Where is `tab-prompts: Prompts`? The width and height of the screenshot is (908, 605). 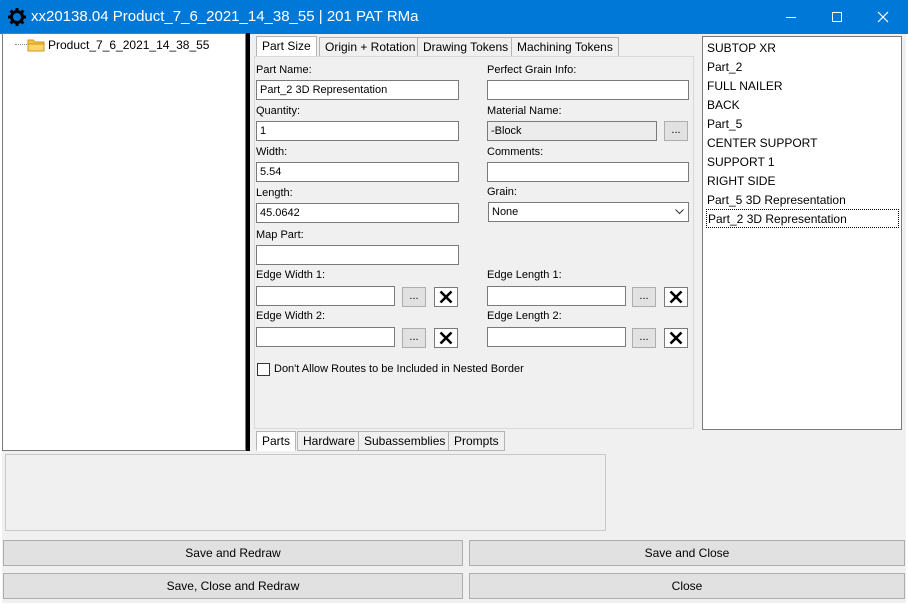
tab-prompts: Prompts is located at coordinates (476, 441).